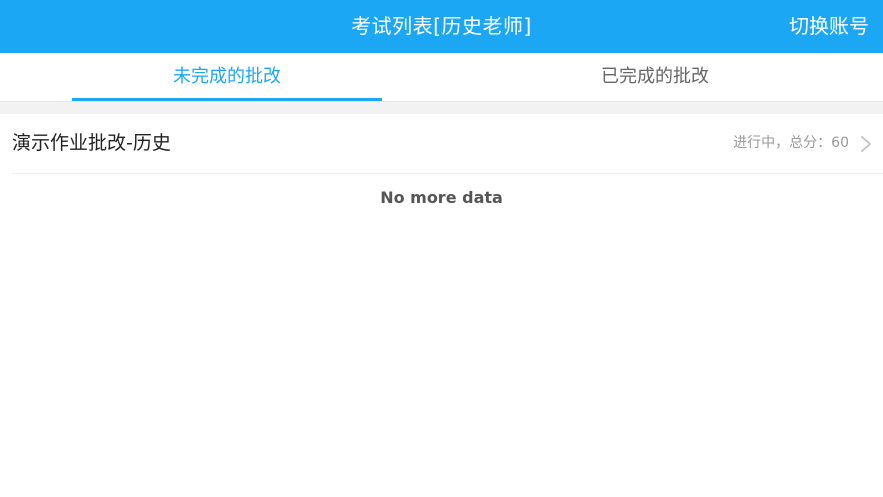 This screenshot has width=883, height=497. I want to click on no-more-data-label: No more data, so click(441, 197).